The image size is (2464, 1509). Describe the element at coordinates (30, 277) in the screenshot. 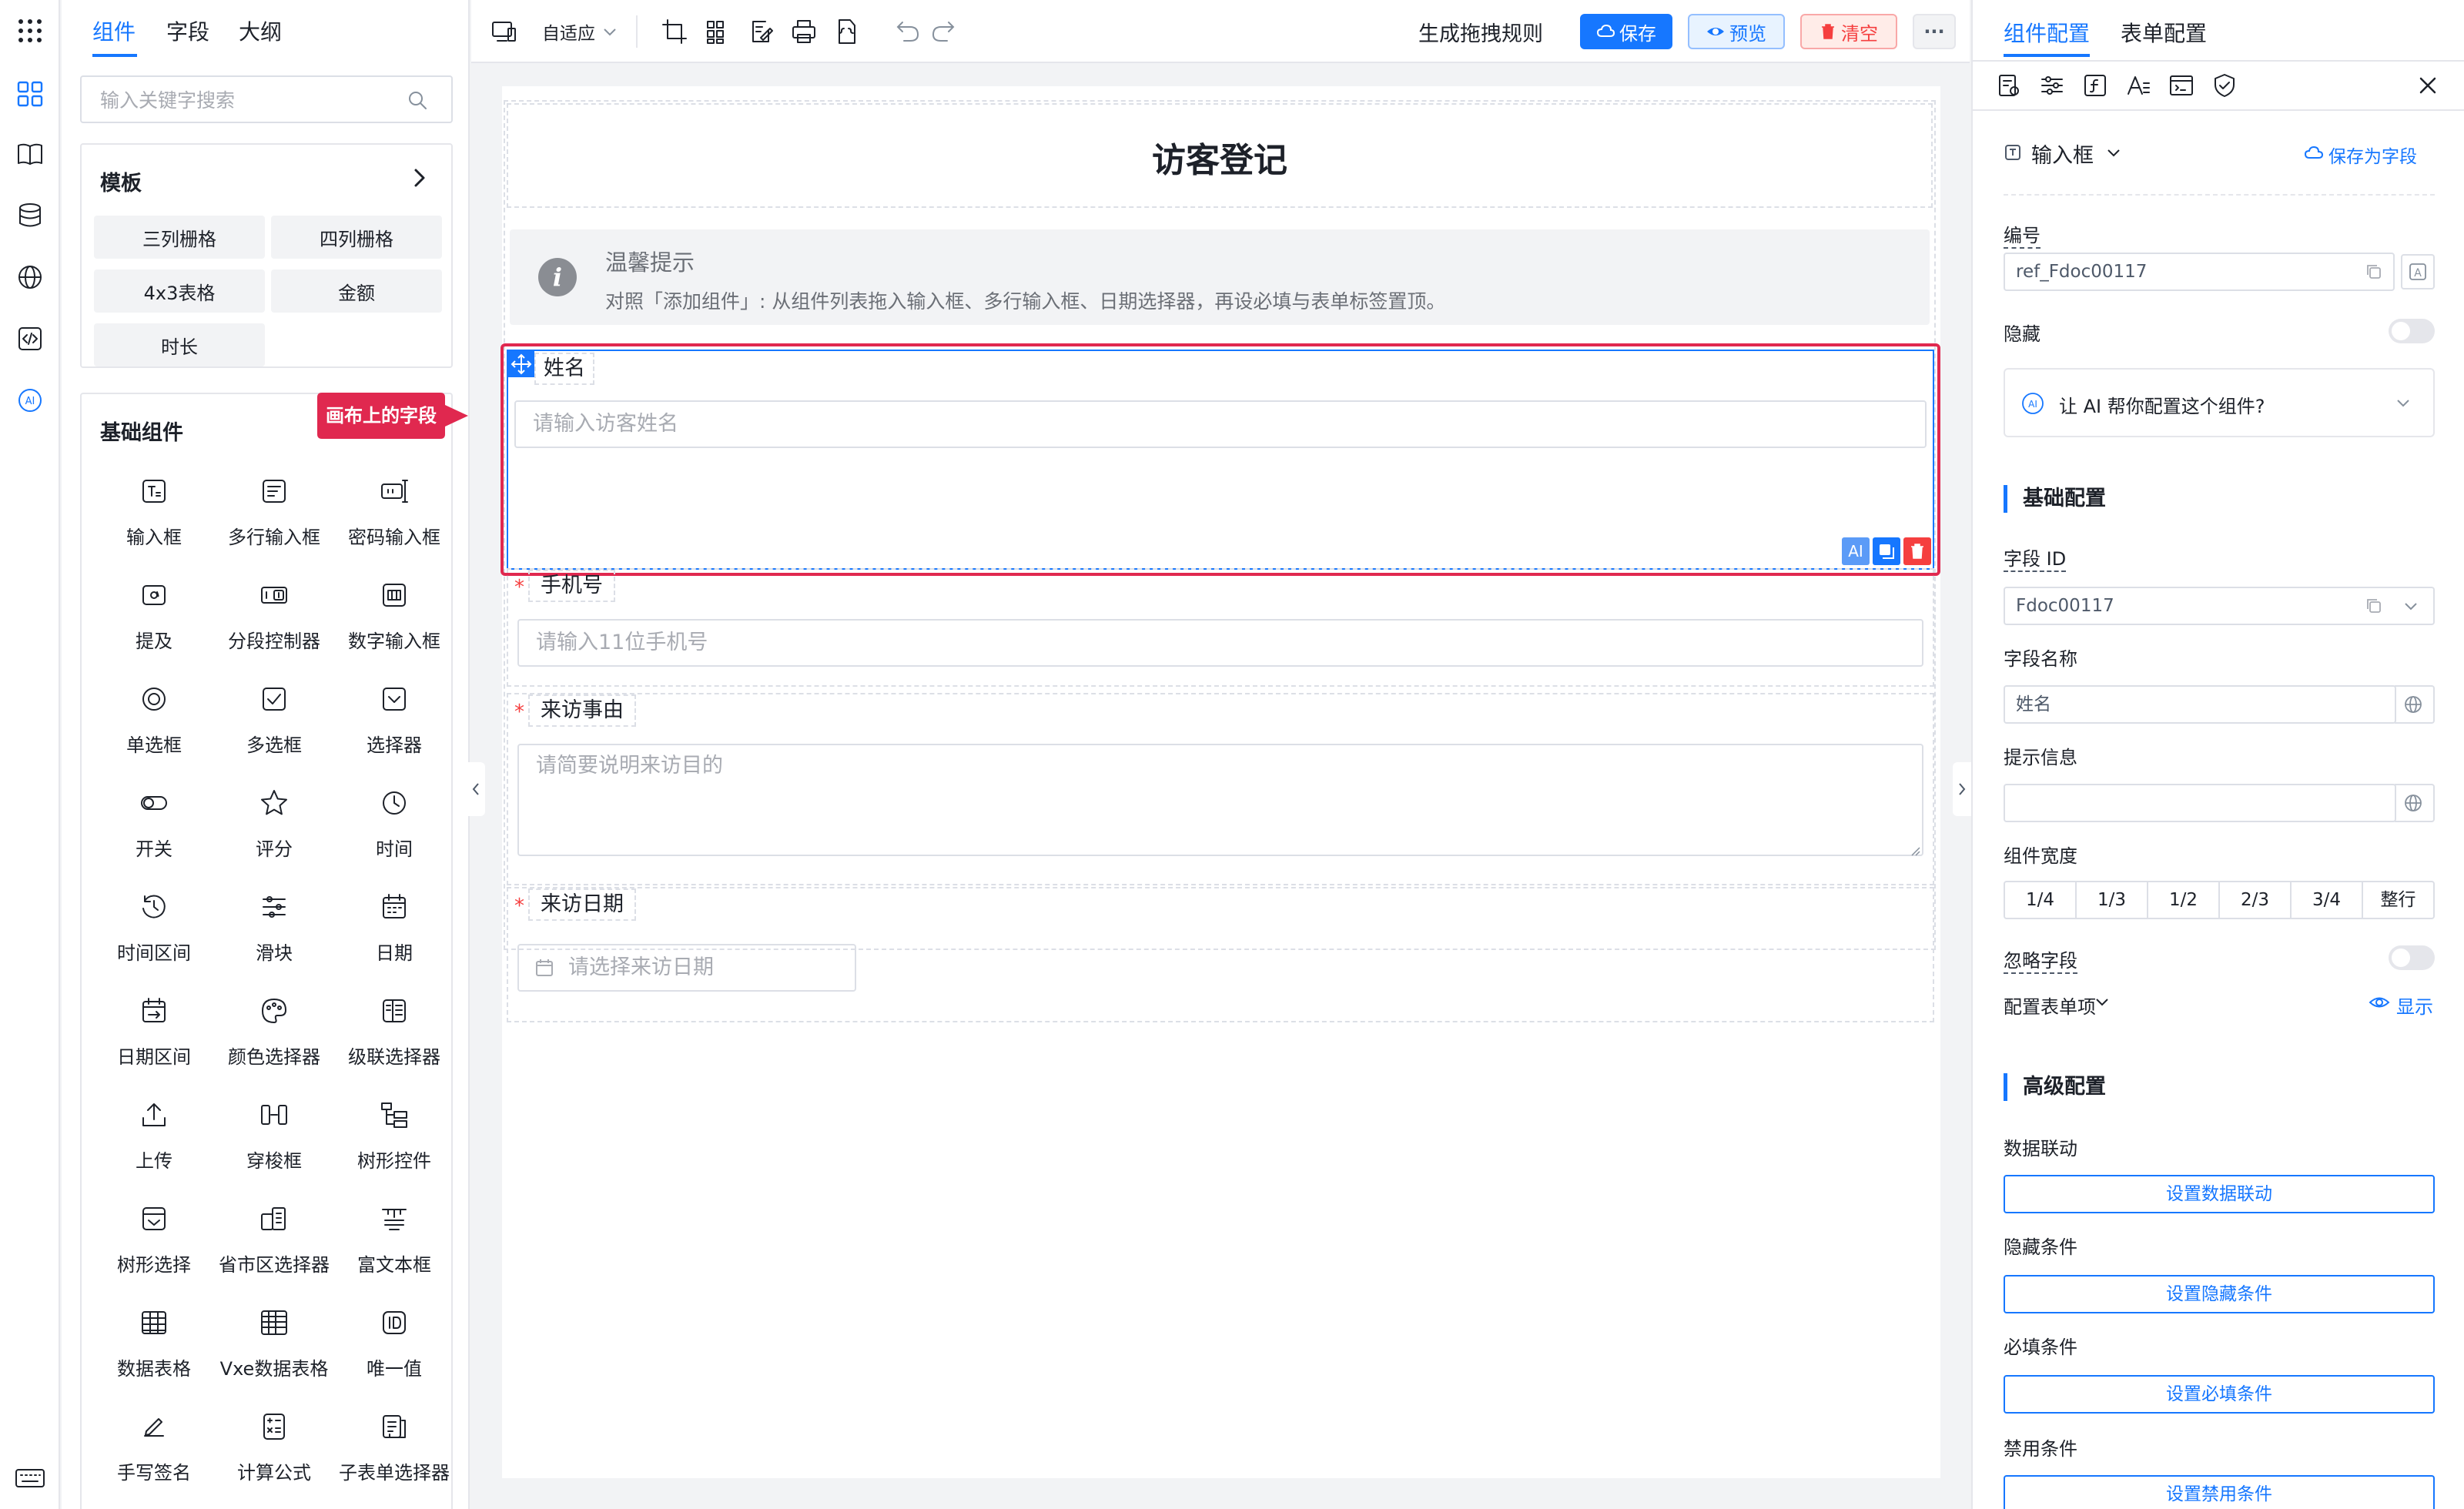

I see `globe-icon` at that location.